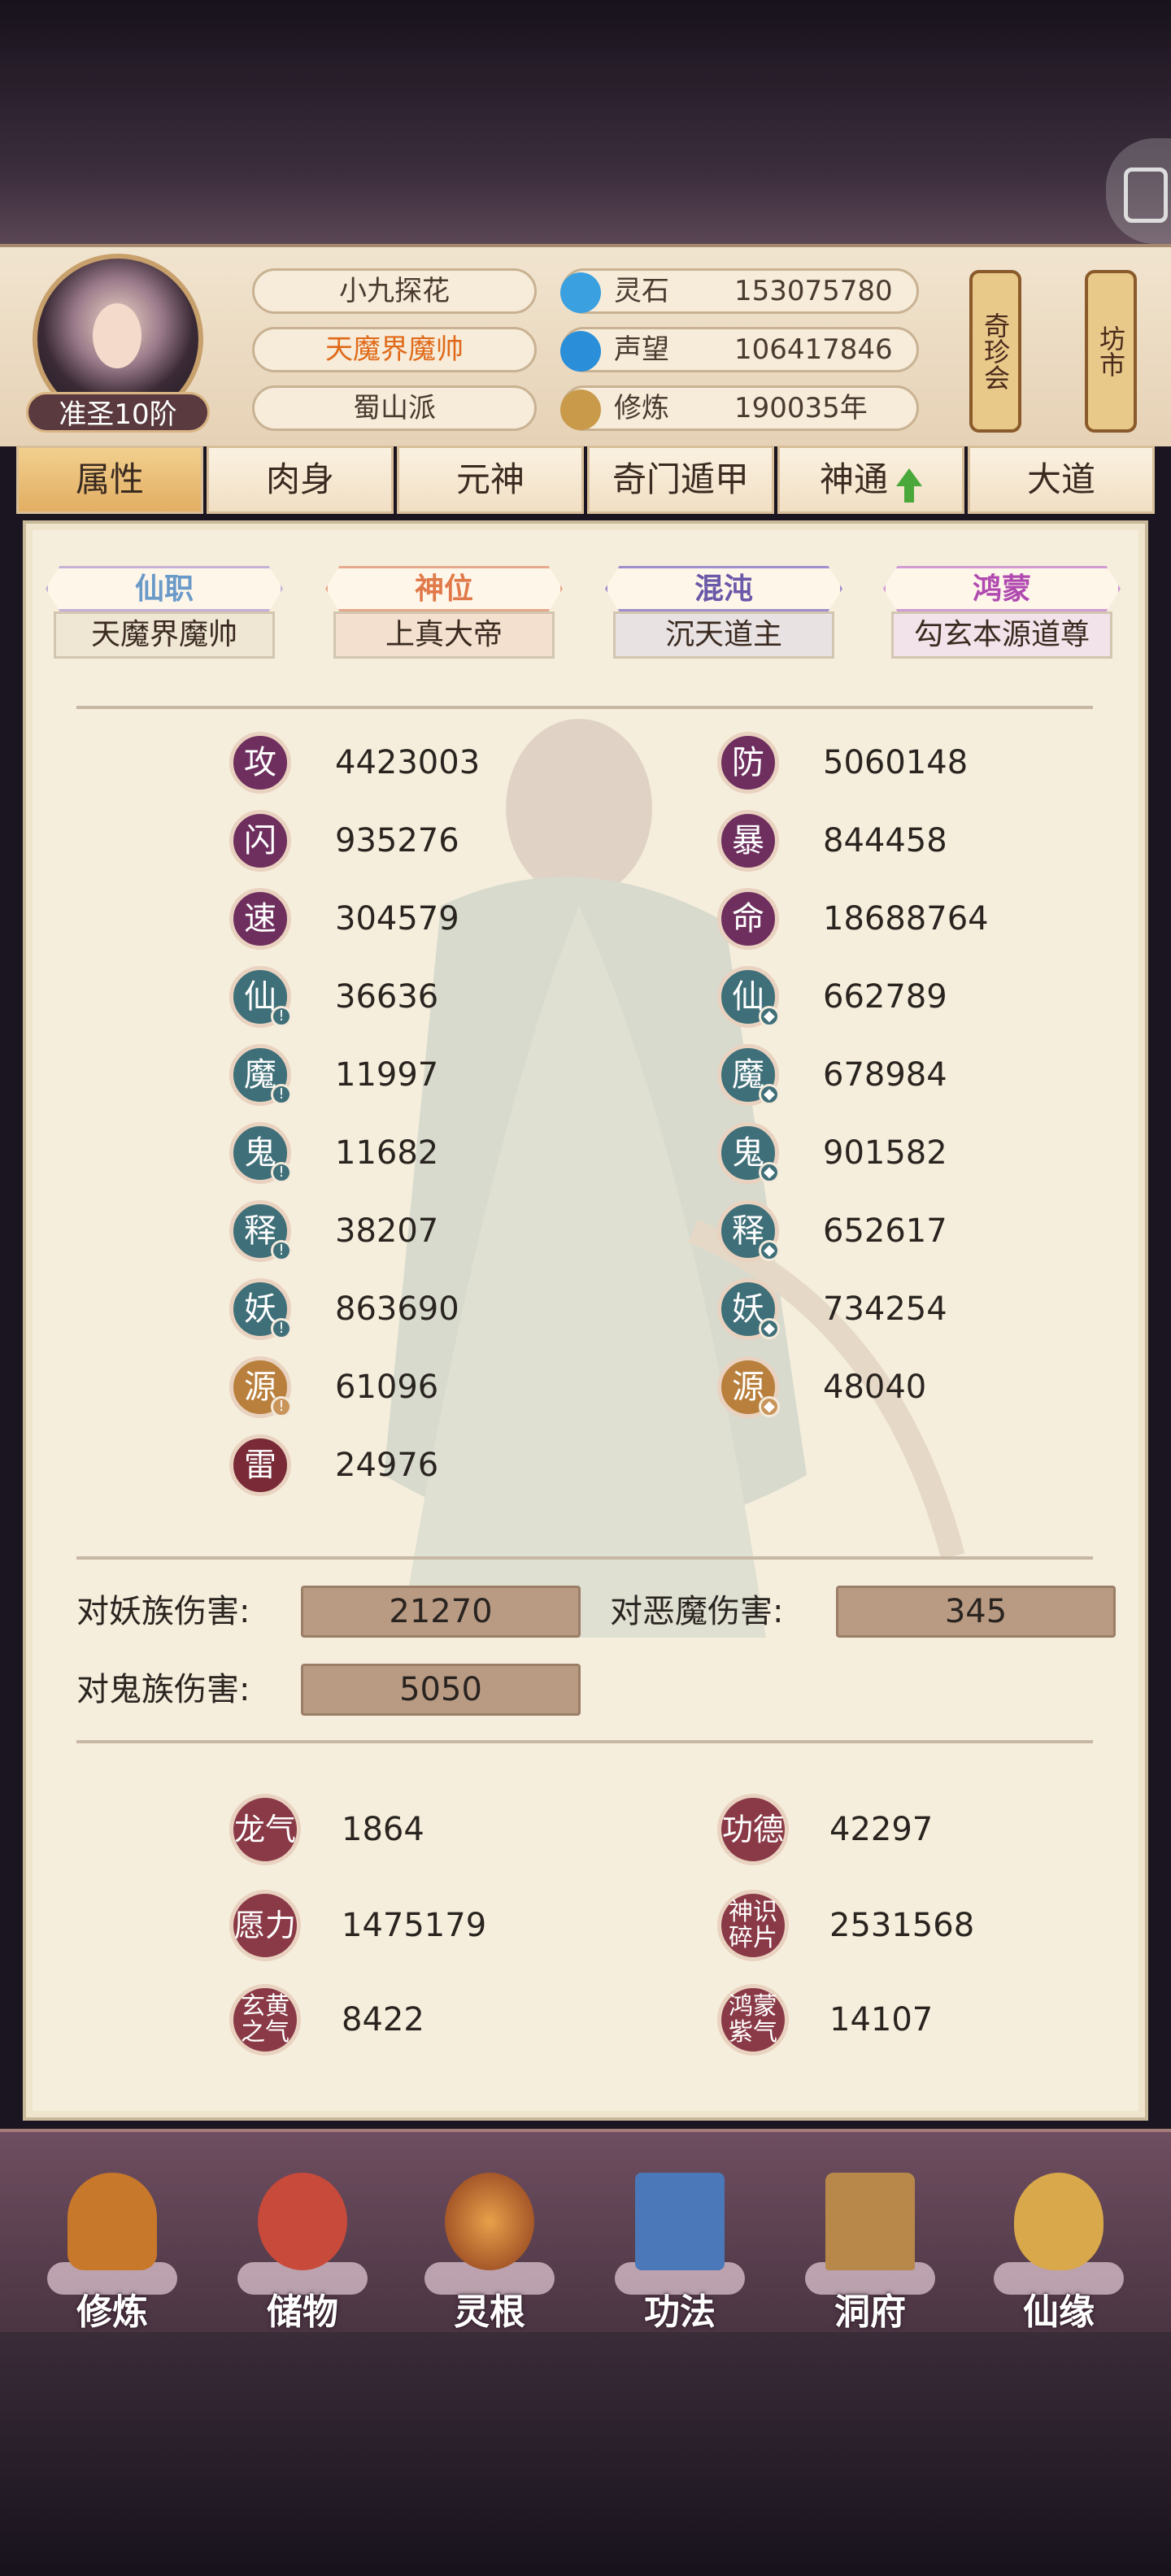  I want to click on tab-attributes: 属性, so click(109, 480).